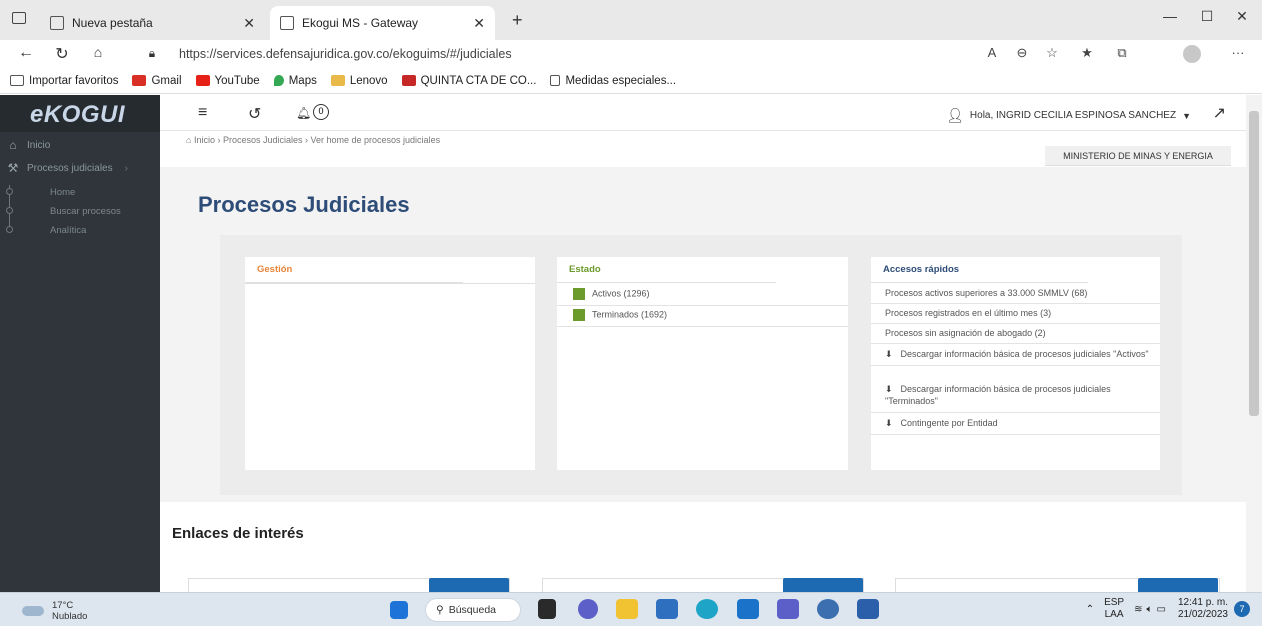 The height and width of the screenshot is (626, 1262). What do you see at coordinates (98, 52) in the screenshot?
I see `home-button: ⌂` at bounding box center [98, 52].